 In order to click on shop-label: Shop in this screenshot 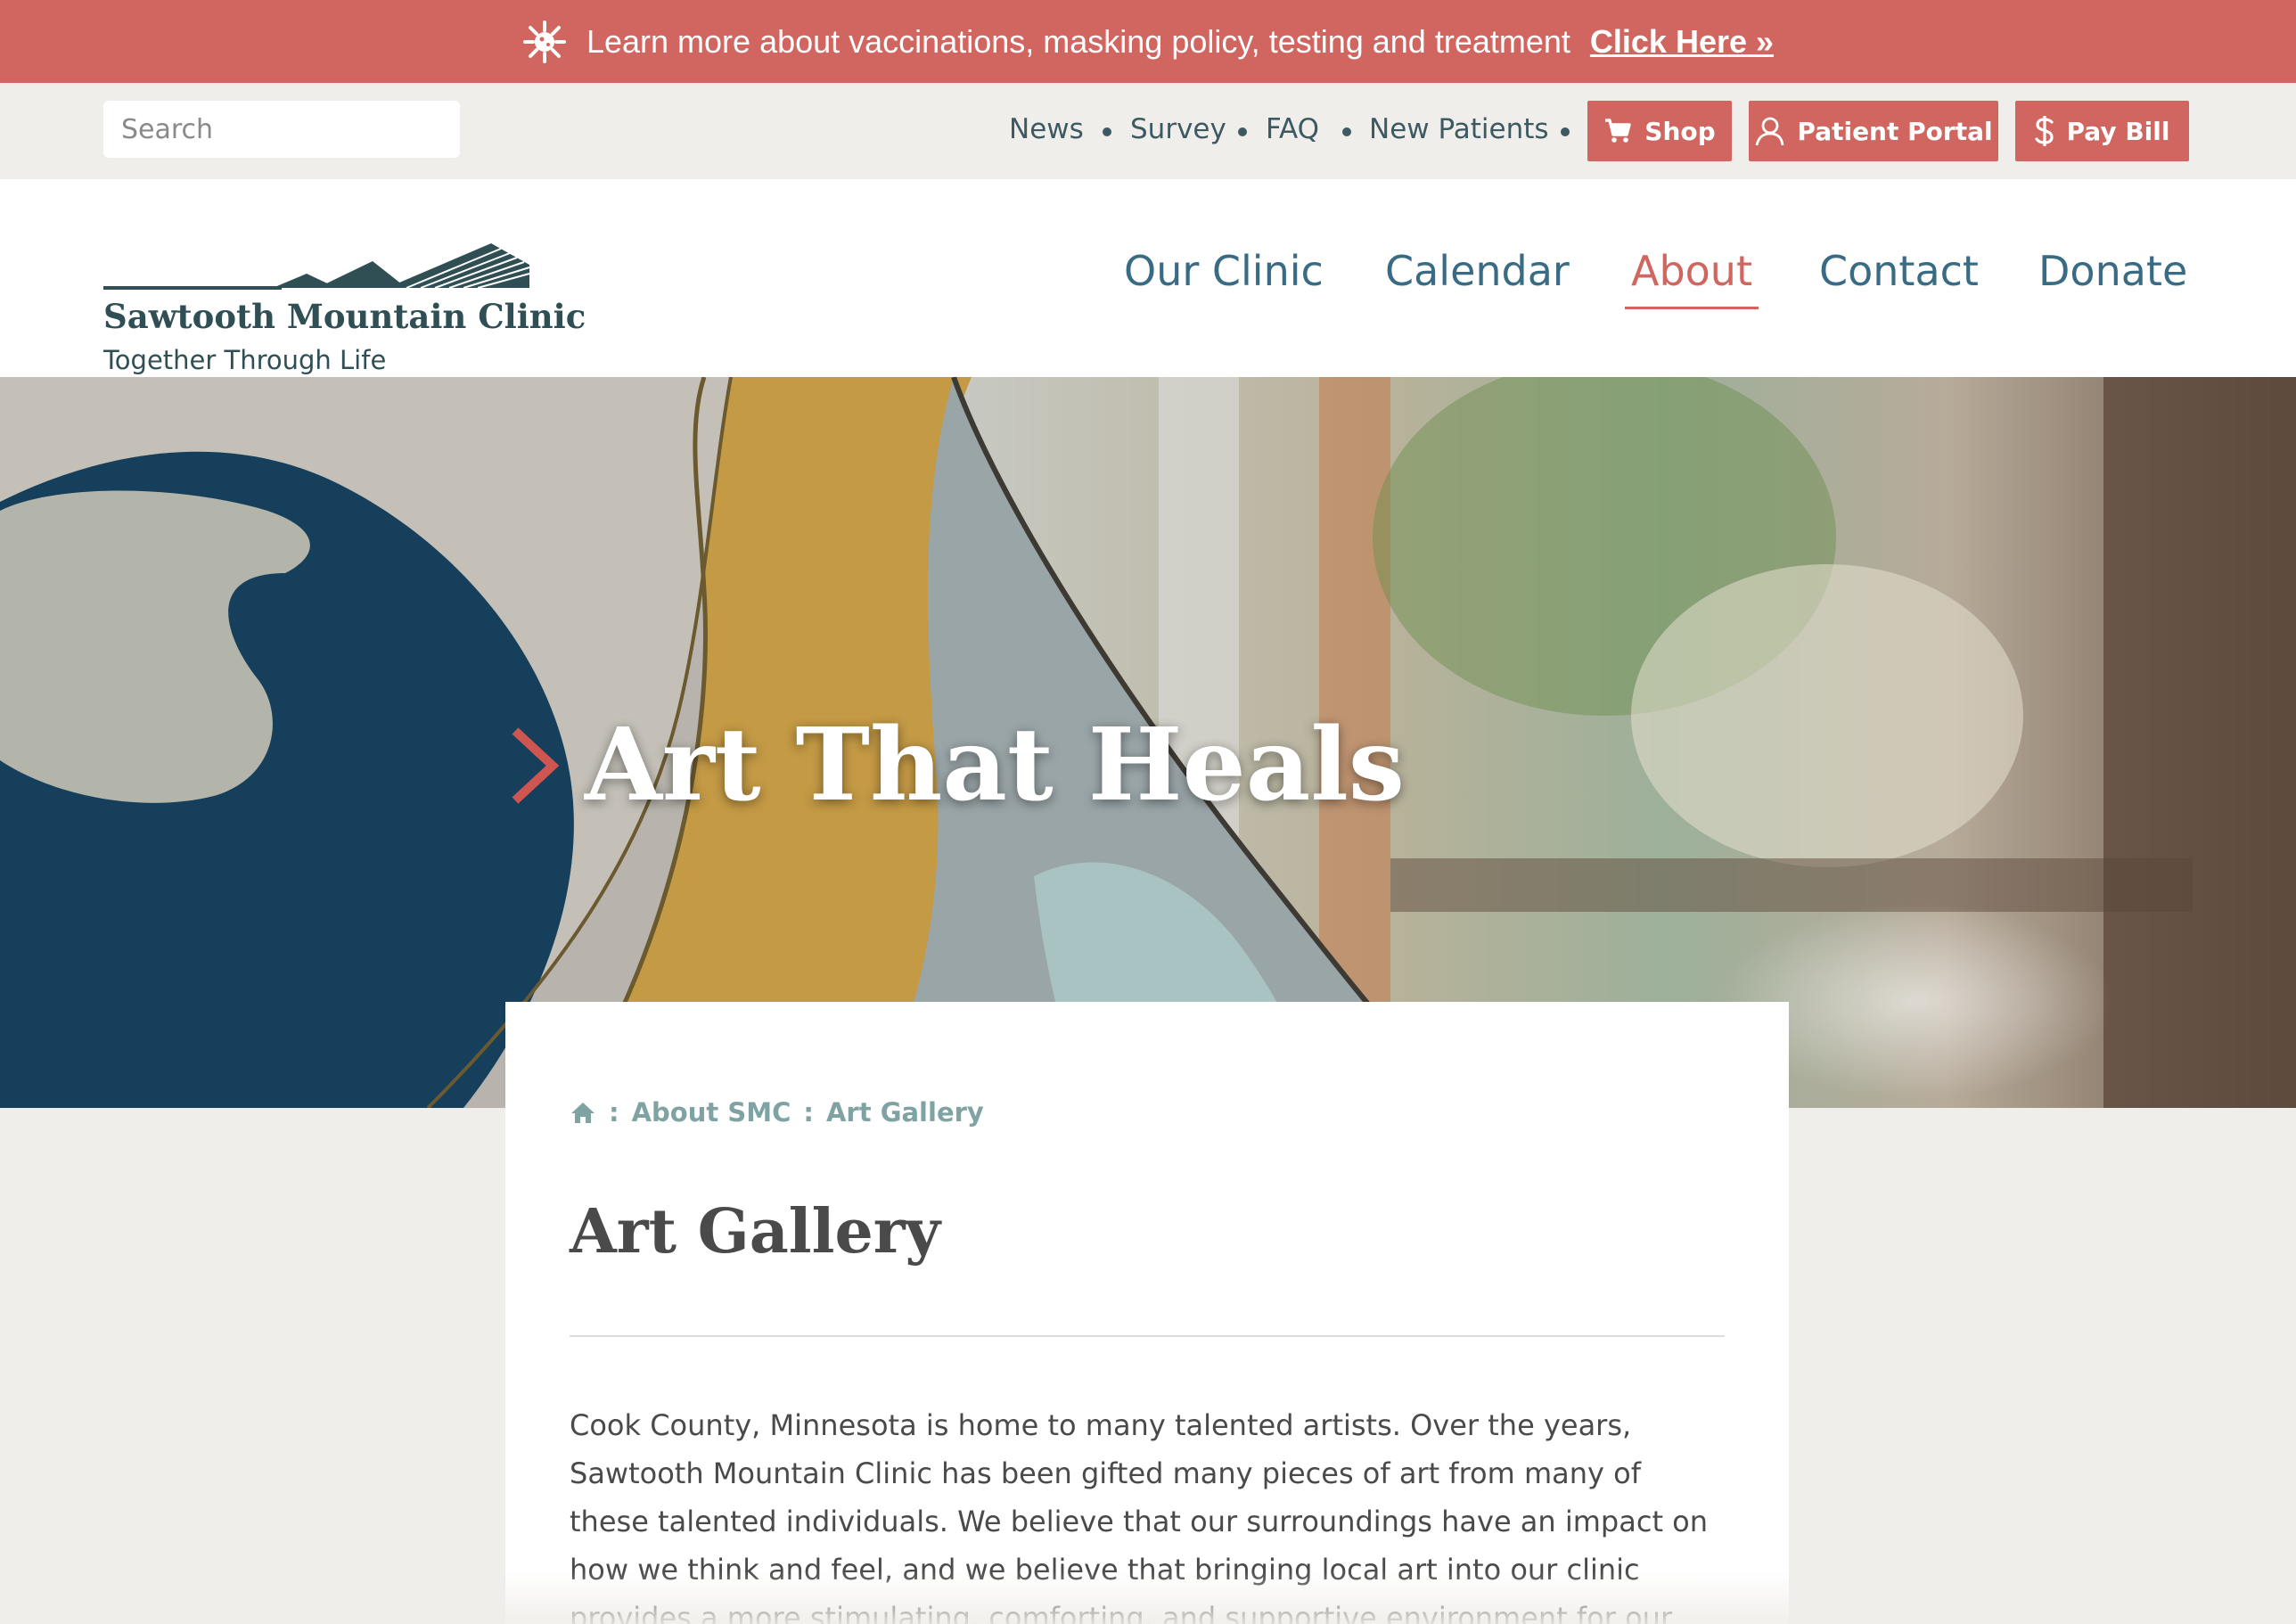, I will do `click(1680, 131)`.